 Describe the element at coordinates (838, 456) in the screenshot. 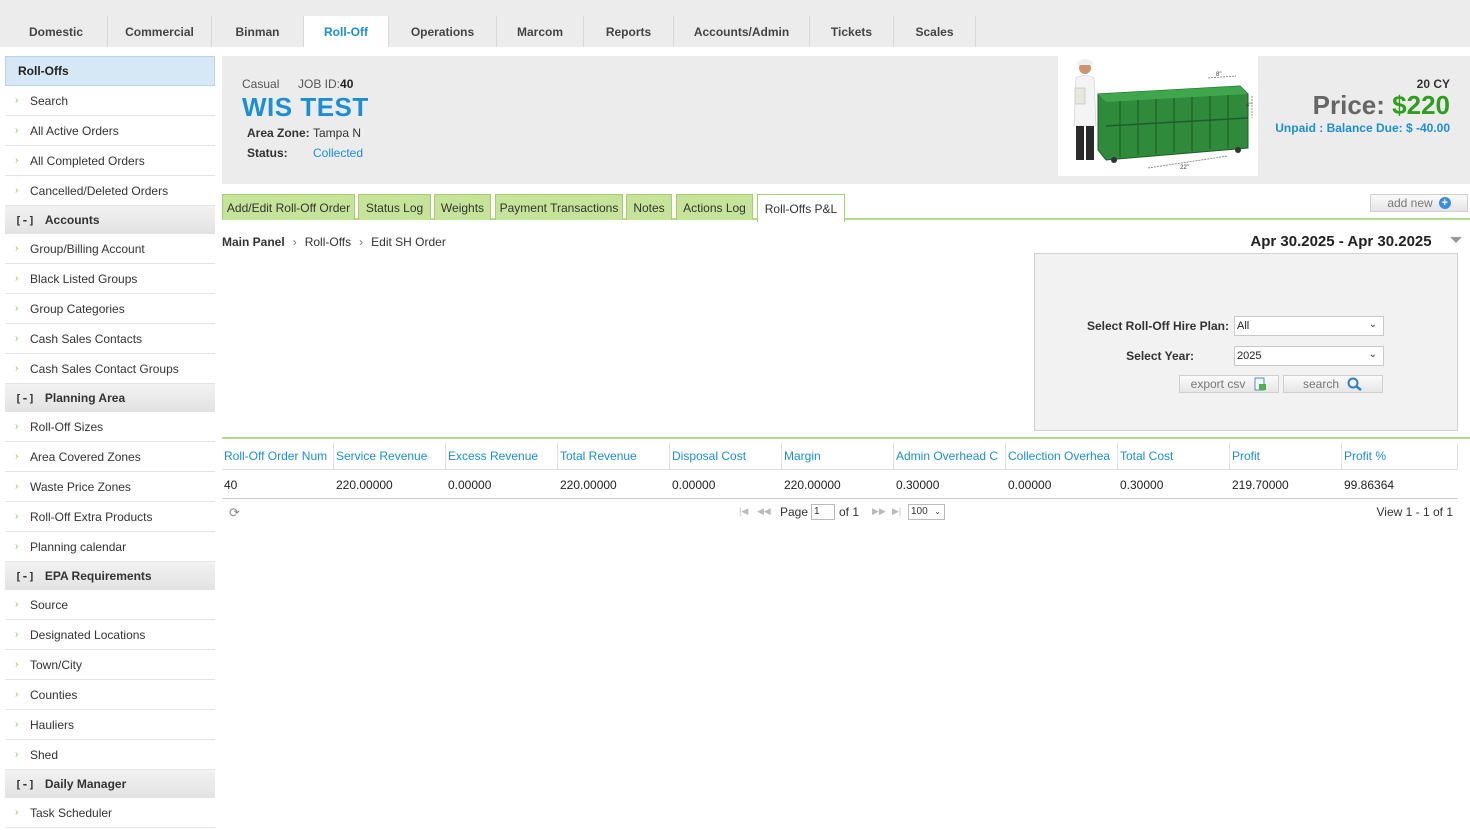

I see `column-header: Margin` at that location.